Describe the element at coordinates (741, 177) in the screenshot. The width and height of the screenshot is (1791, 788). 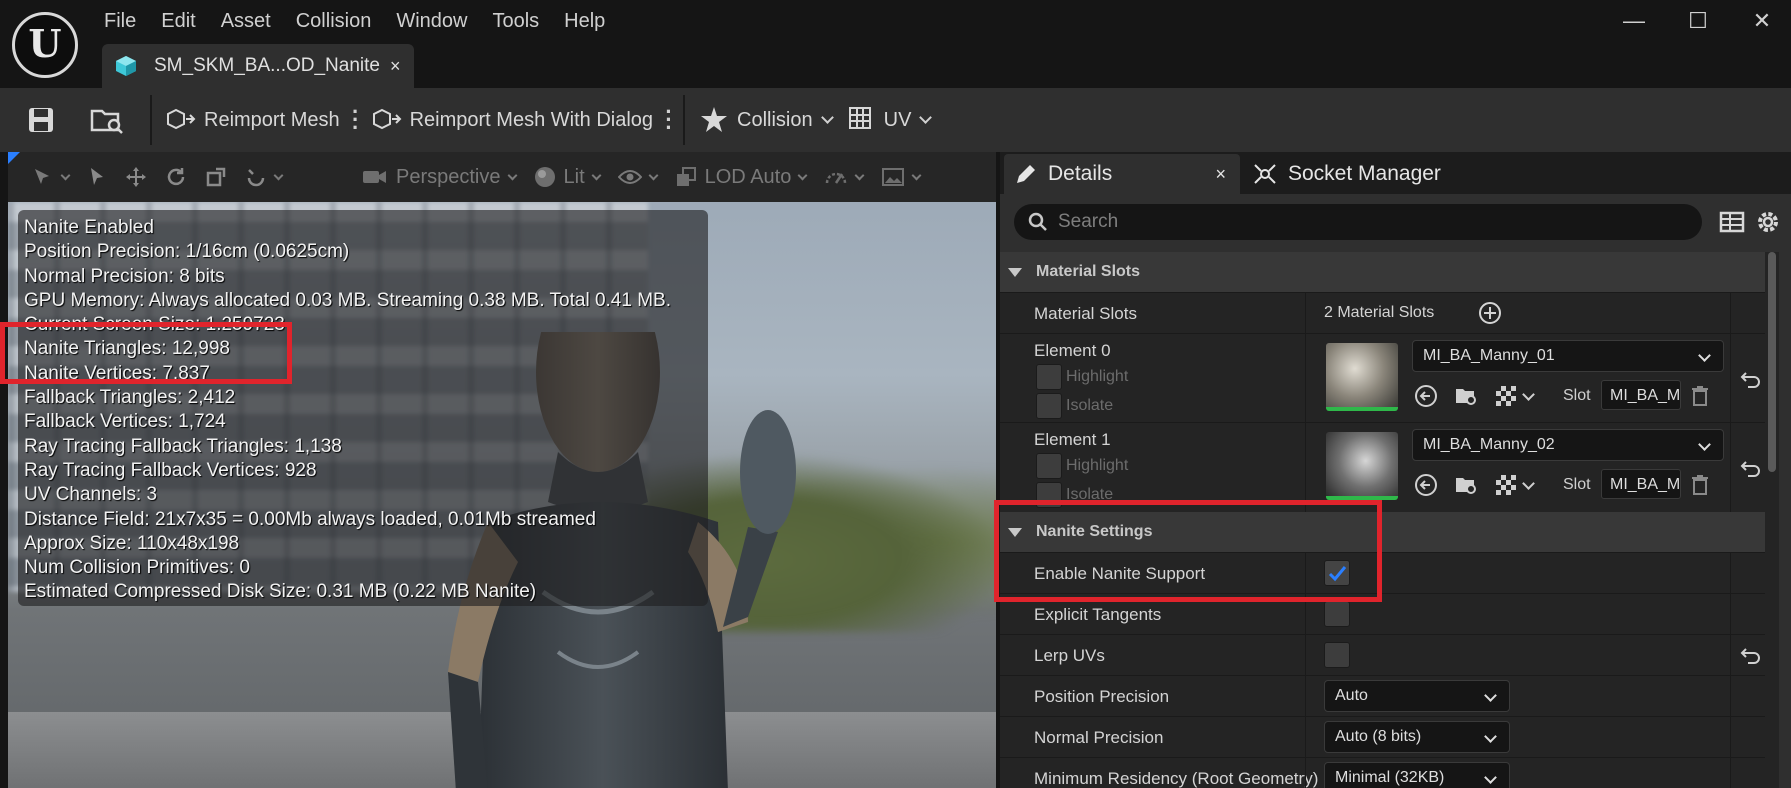
I see `lod-dropdown: LOD Auto` at that location.